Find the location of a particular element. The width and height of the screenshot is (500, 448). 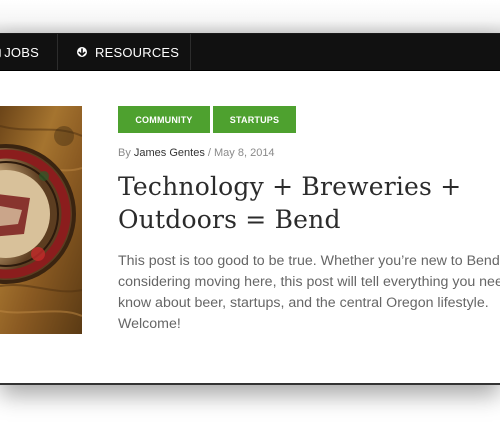

nav-item-jobs: JOBS is located at coordinates (29, 52).